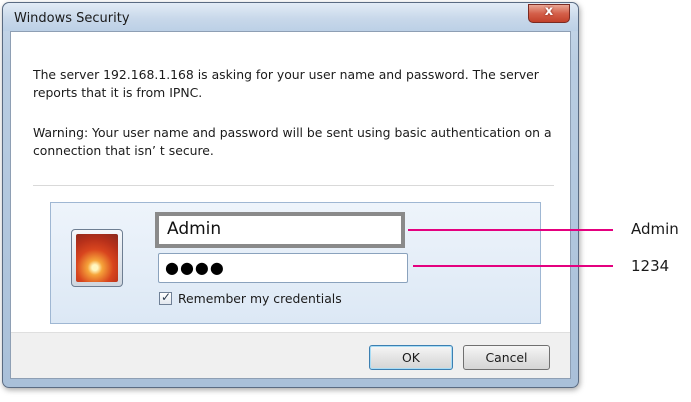  I want to click on close-button: x, so click(549, 13).